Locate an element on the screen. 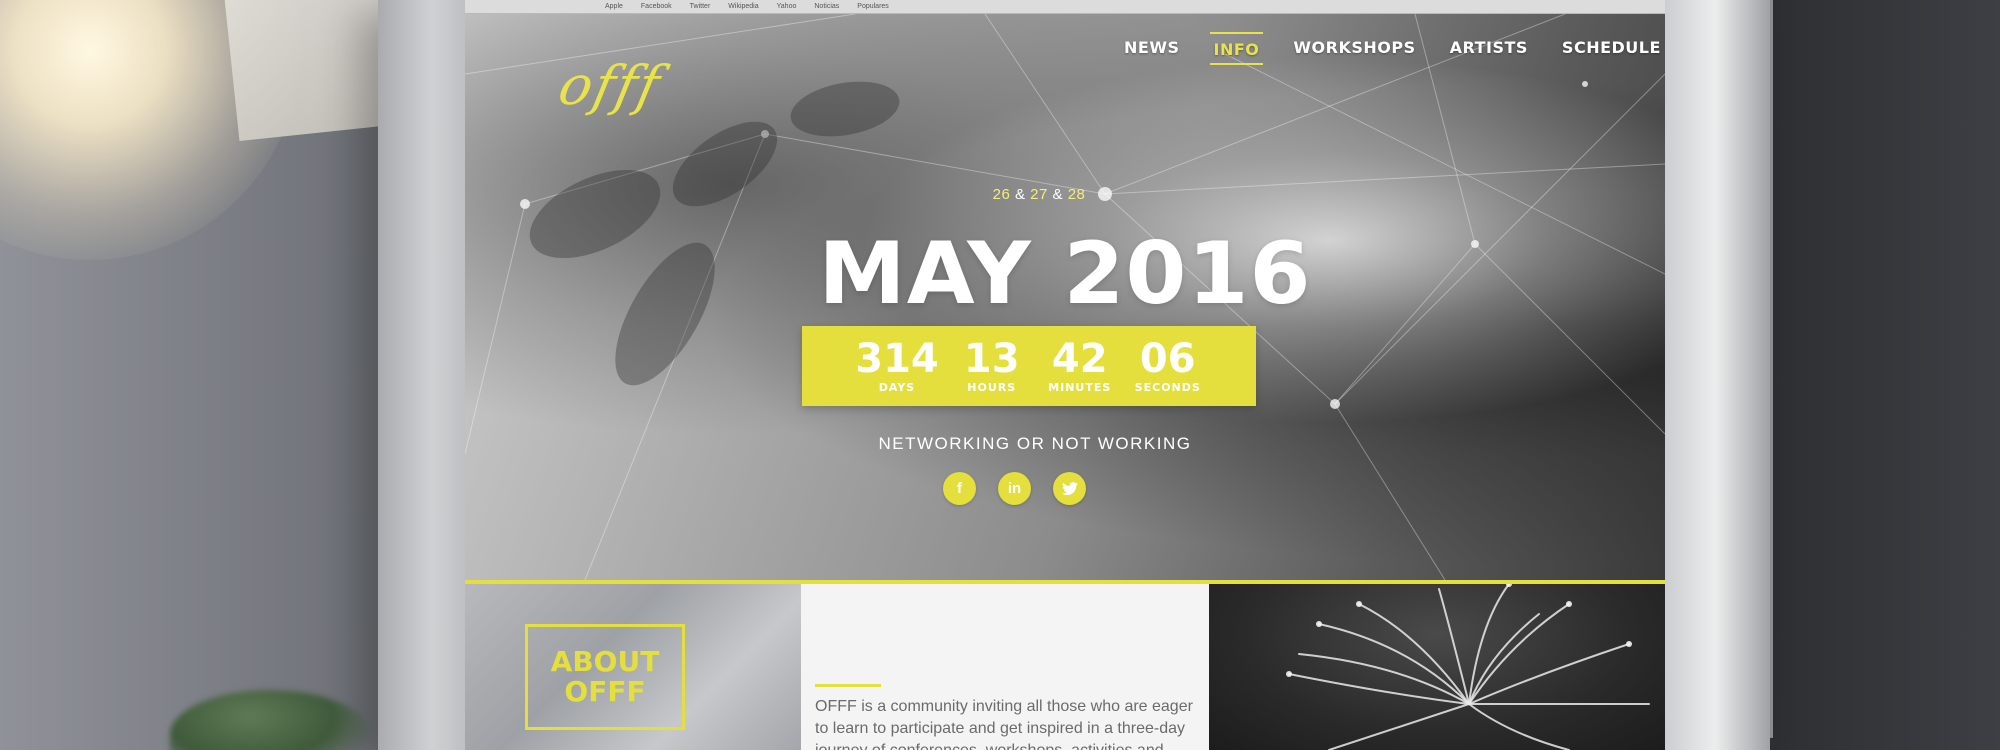 This screenshot has height=750, width=2000. social-links: f in is located at coordinates (1014, 488).